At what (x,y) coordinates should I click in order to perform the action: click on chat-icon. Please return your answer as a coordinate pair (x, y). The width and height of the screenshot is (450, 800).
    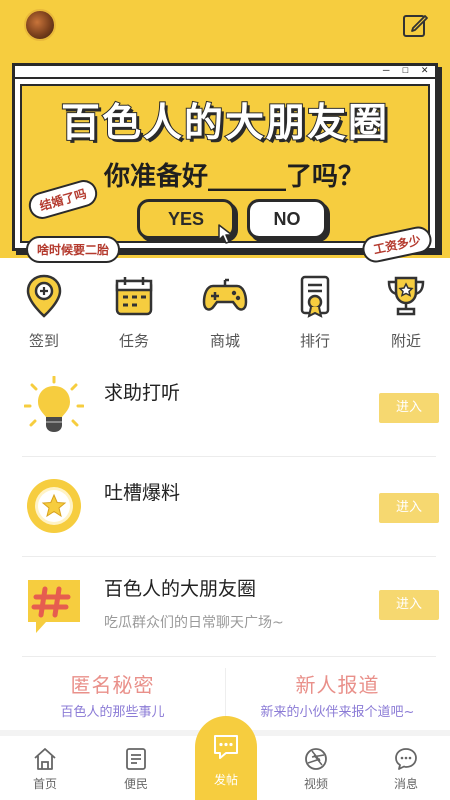
    Looking at the image, I should click on (406, 759).